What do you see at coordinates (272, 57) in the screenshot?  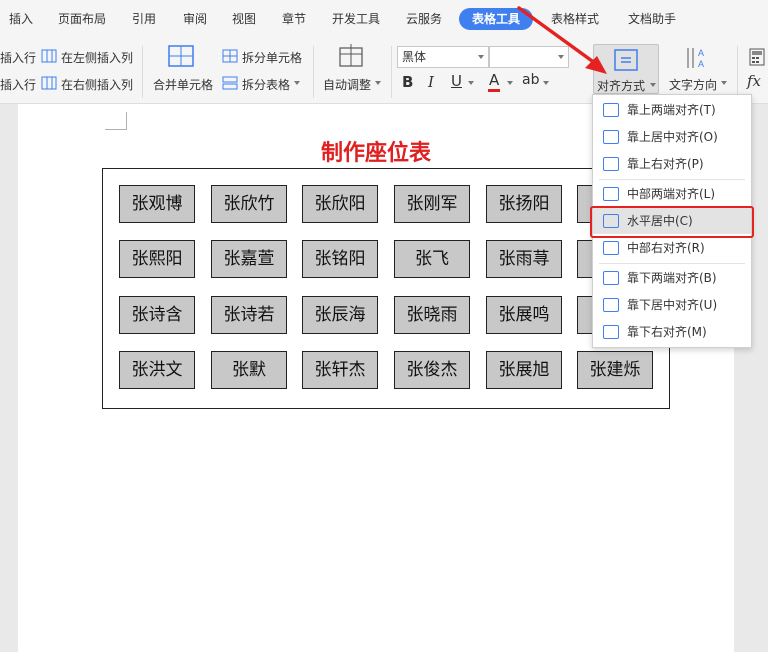 I see `split-cells-button: 拆分单元格` at bounding box center [272, 57].